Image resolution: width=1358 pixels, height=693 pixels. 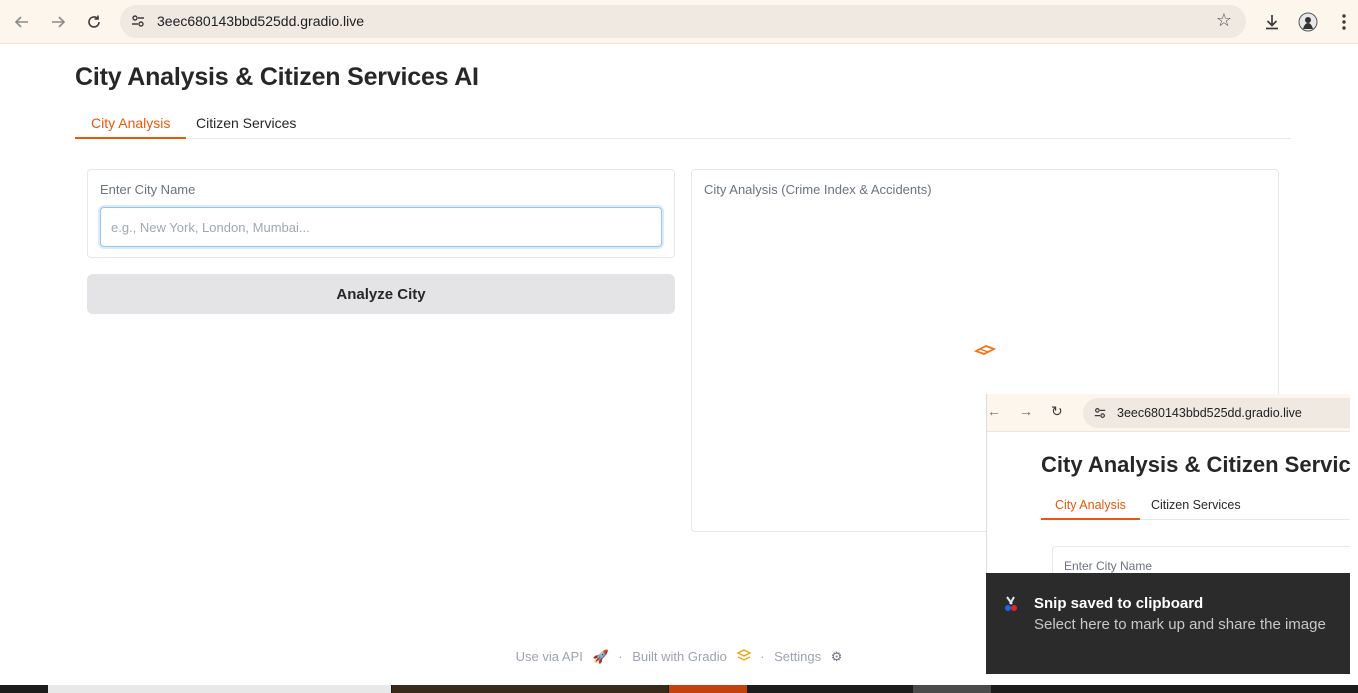 What do you see at coordinates (1272, 22) in the screenshot?
I see `download-icon` at bounding box center [1272, 22].